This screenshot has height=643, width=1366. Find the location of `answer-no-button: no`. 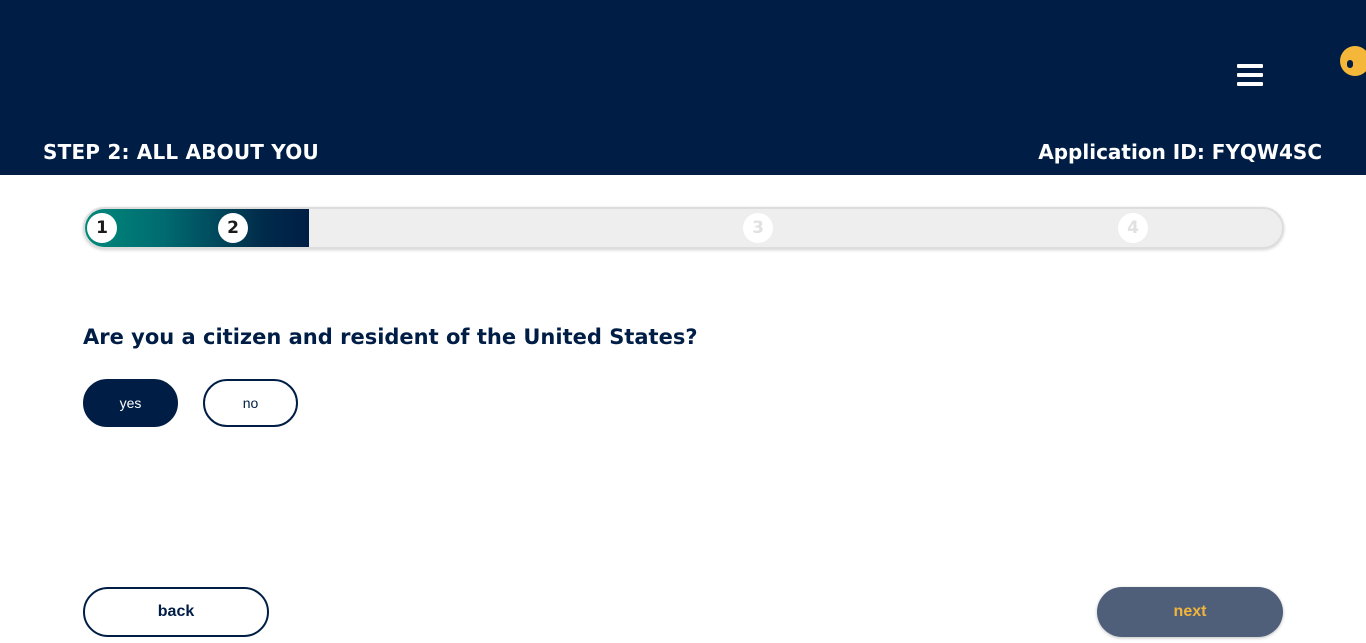

answer-no-button: no is located at coordinates (250, 403).